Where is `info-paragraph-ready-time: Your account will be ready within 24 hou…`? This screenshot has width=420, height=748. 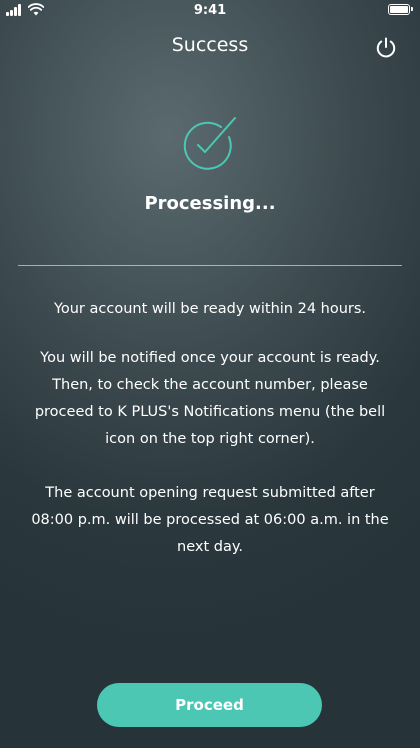 info-paragraph-ready-time: Your account will be ready within 24 hou… is located at coordinates (210, 309).